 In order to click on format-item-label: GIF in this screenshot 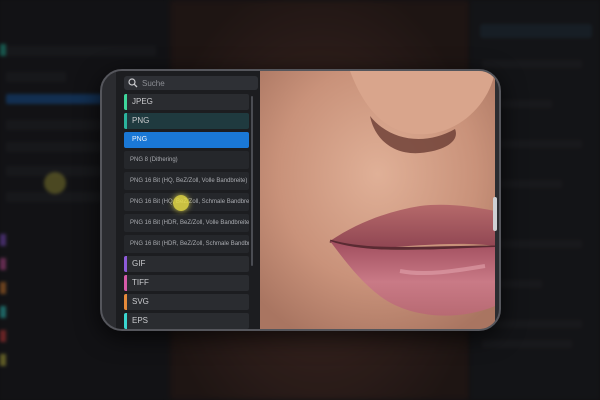, I will do `click(139, 263)`.